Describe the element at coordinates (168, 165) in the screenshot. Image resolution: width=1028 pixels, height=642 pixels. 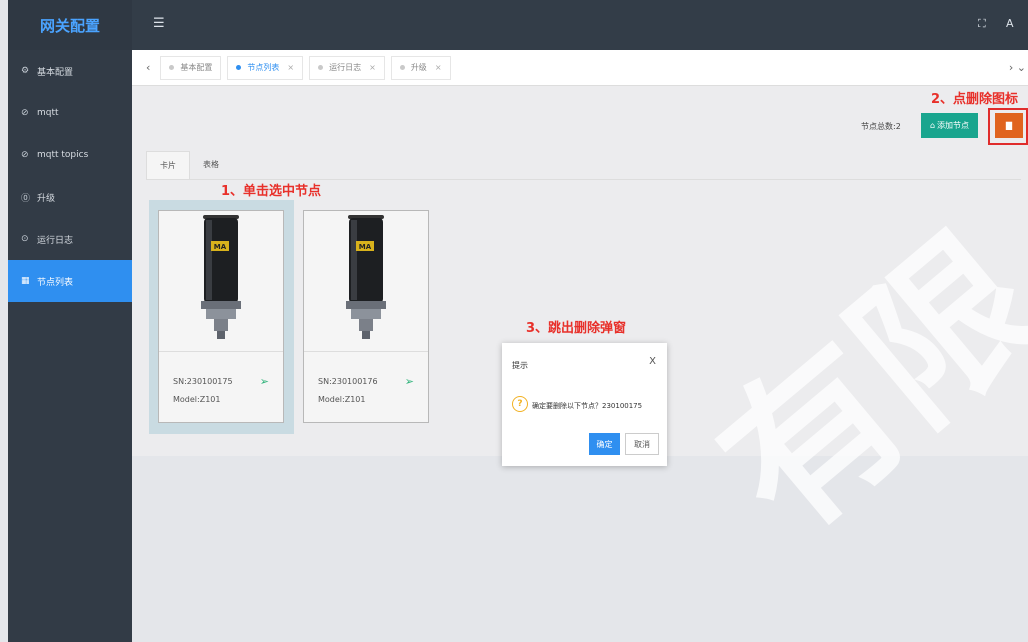
I see `tab-card-view: 卡片` at that location.